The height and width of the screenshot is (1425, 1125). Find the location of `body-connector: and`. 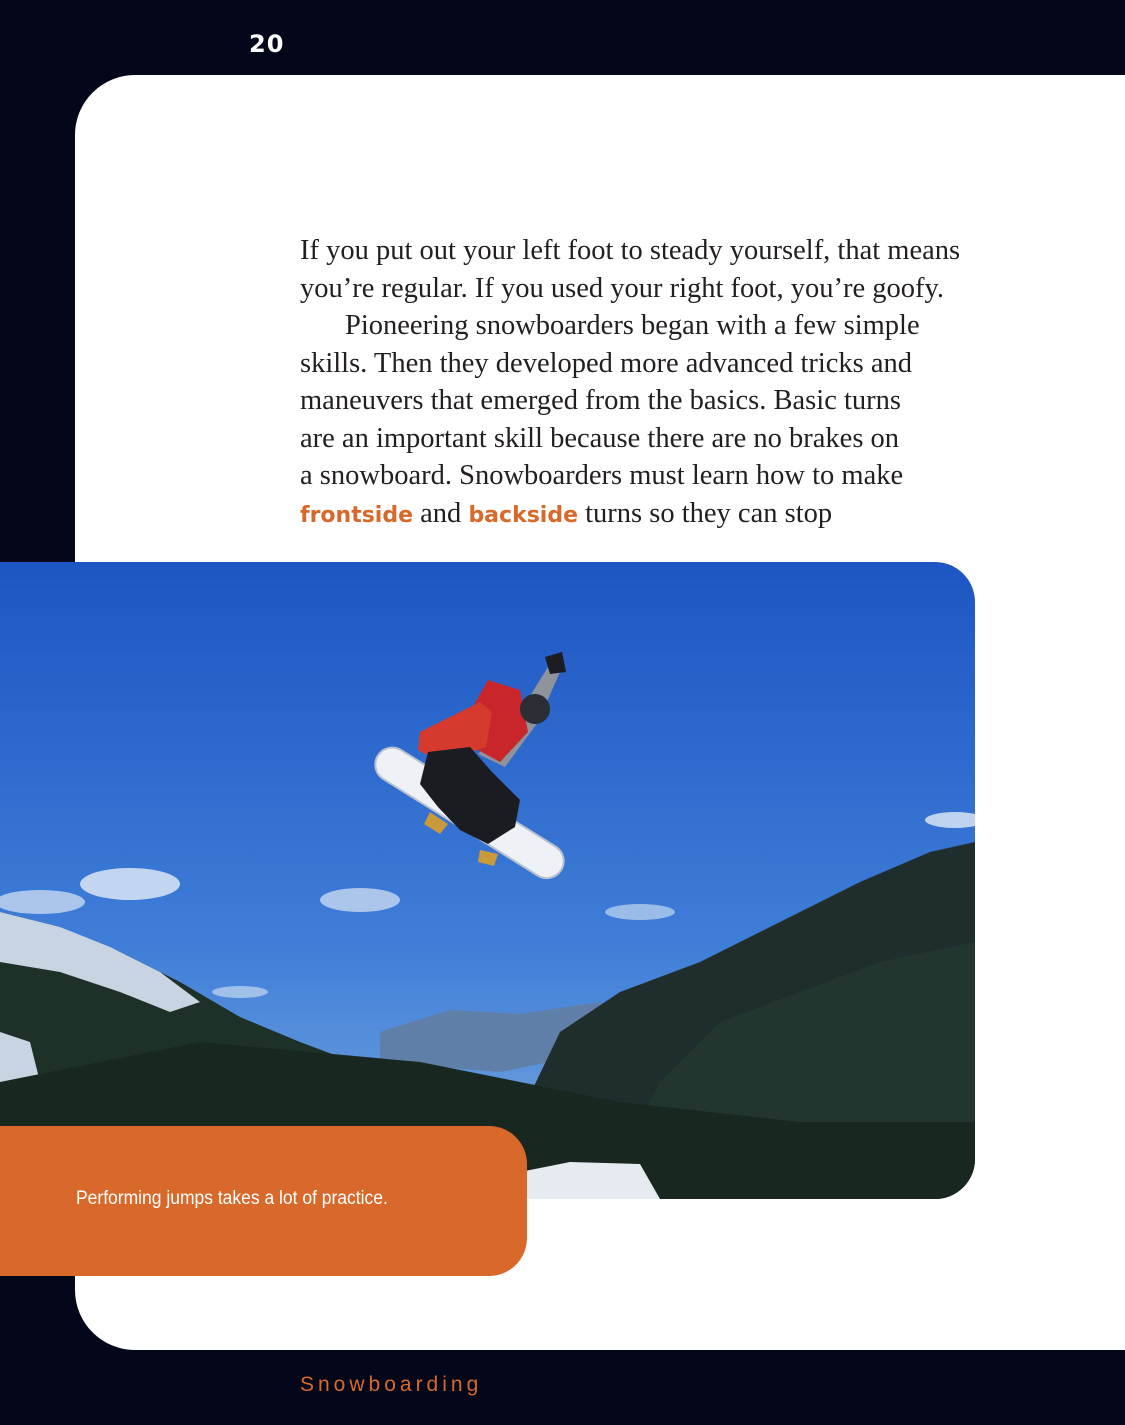

body-connector: and is located at coordinates (441, 513).